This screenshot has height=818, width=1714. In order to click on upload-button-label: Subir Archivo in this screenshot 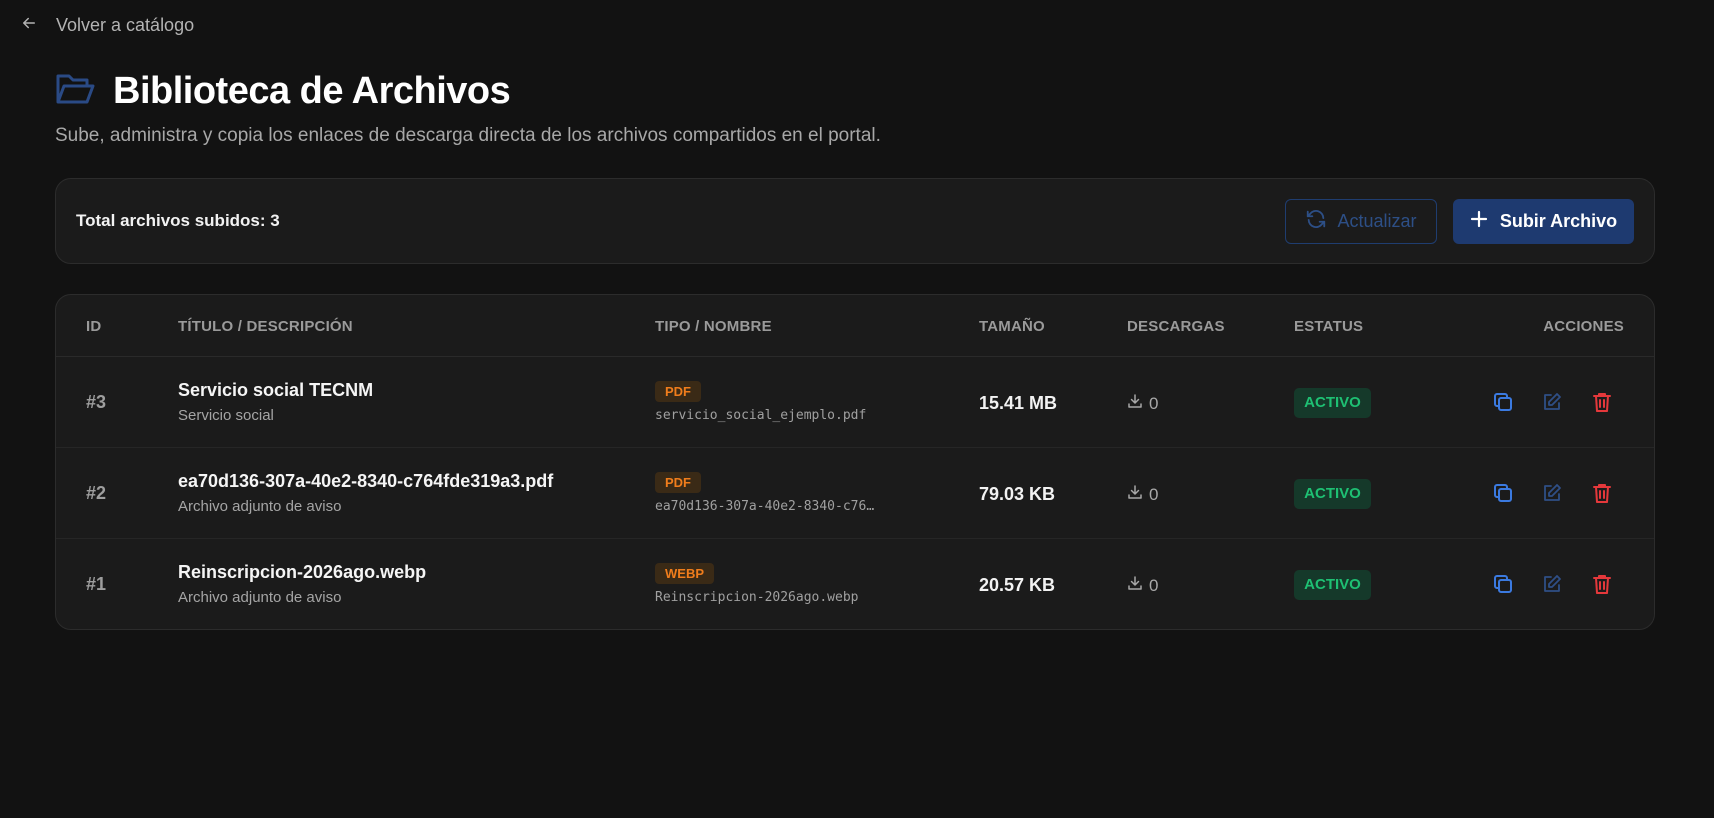, I will do `click(1558, 220)`.